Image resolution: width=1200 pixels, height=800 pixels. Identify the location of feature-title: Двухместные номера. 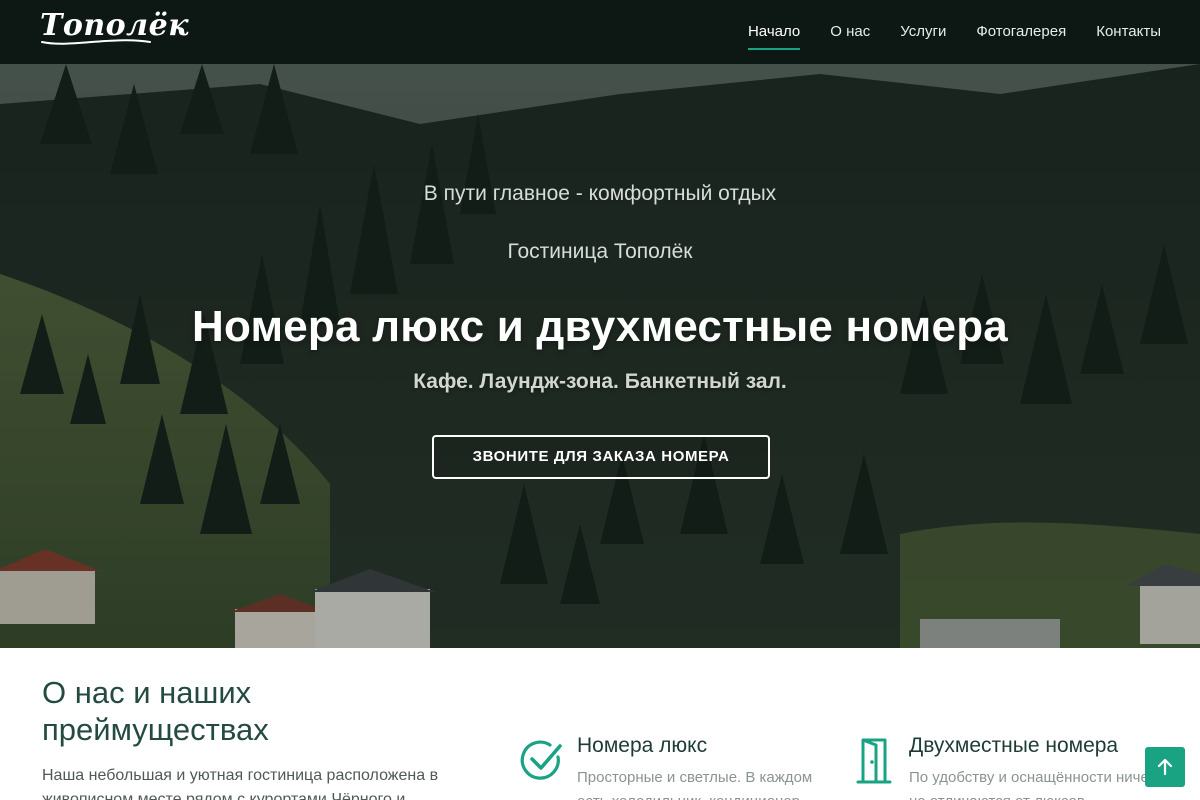
(1014, 745).